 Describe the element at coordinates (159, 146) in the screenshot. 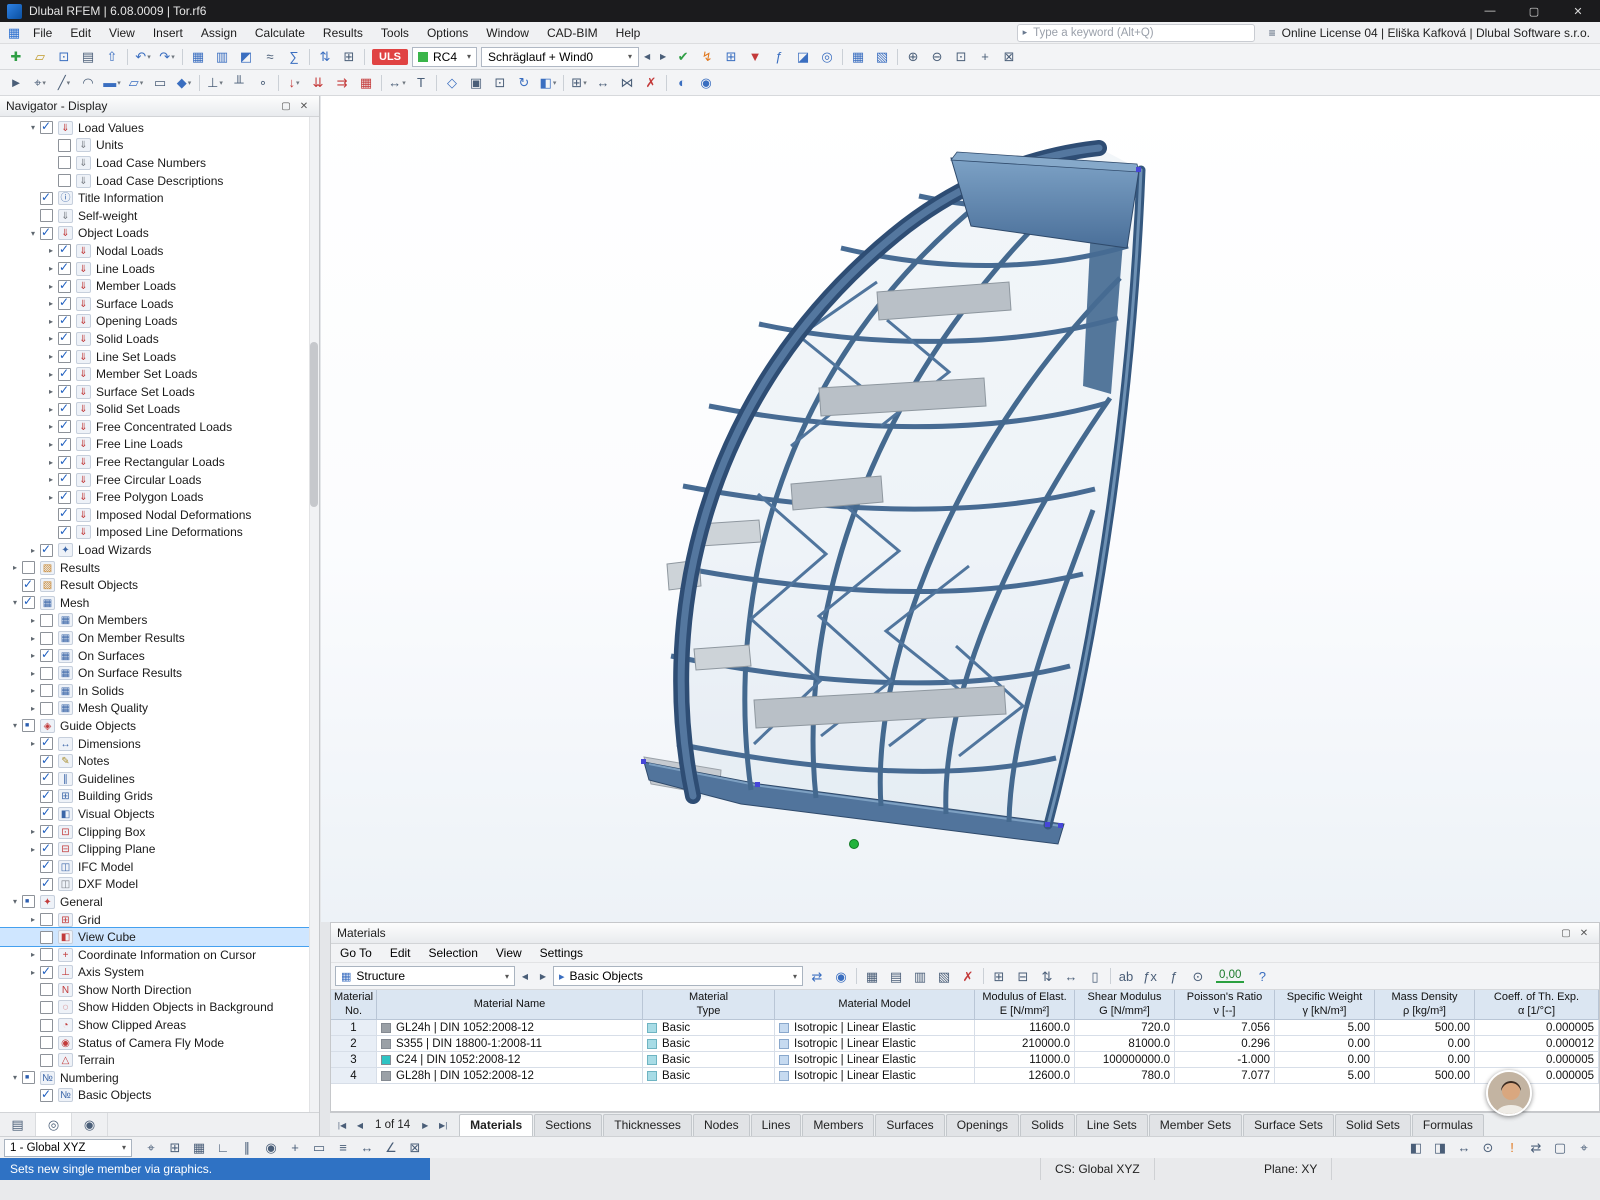

I see `tree-item: ⇓ Units` at that location.